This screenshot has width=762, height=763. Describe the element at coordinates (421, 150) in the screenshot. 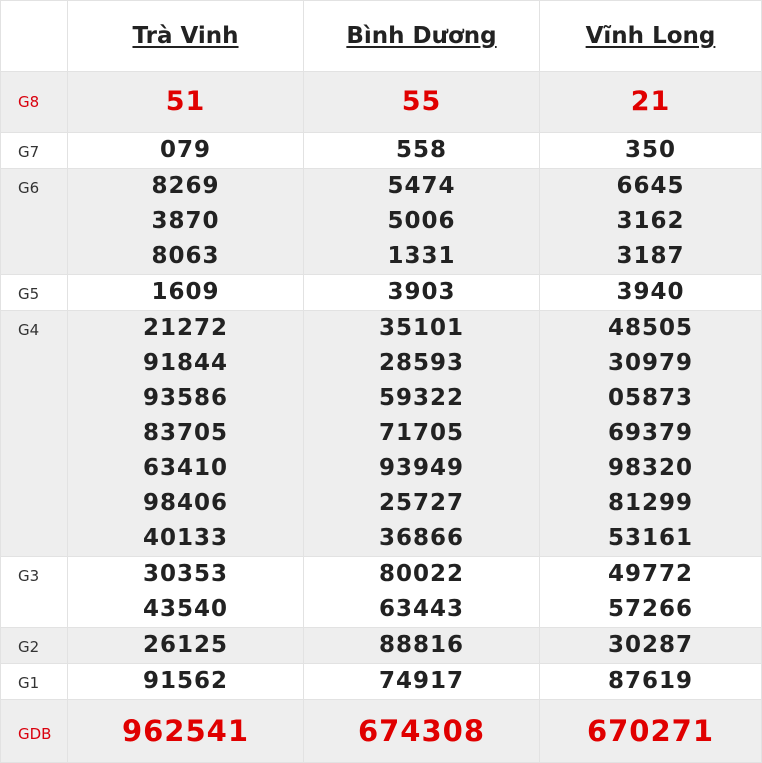

I see `prize-cell: 558` at that location.